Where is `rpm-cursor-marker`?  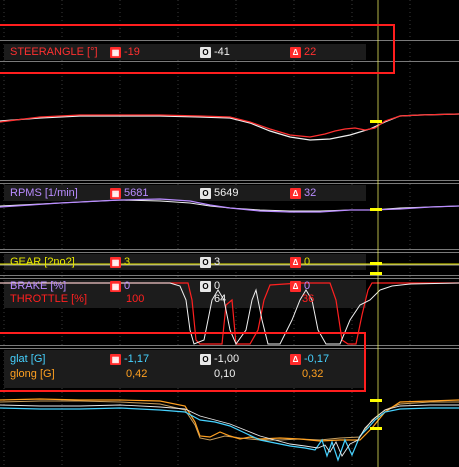 rpm-cursor-marker is located at coordinates (376, 209).